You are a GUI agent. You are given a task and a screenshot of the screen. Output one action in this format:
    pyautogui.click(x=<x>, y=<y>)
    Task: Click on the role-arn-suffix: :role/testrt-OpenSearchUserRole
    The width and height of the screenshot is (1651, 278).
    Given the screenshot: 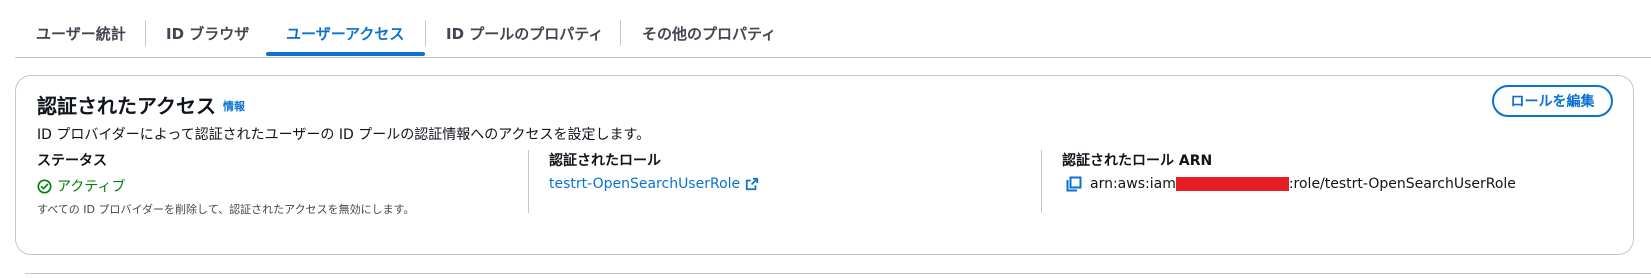 What is the action you would take?
    pyautogui.click(x=1402, y=184)
    